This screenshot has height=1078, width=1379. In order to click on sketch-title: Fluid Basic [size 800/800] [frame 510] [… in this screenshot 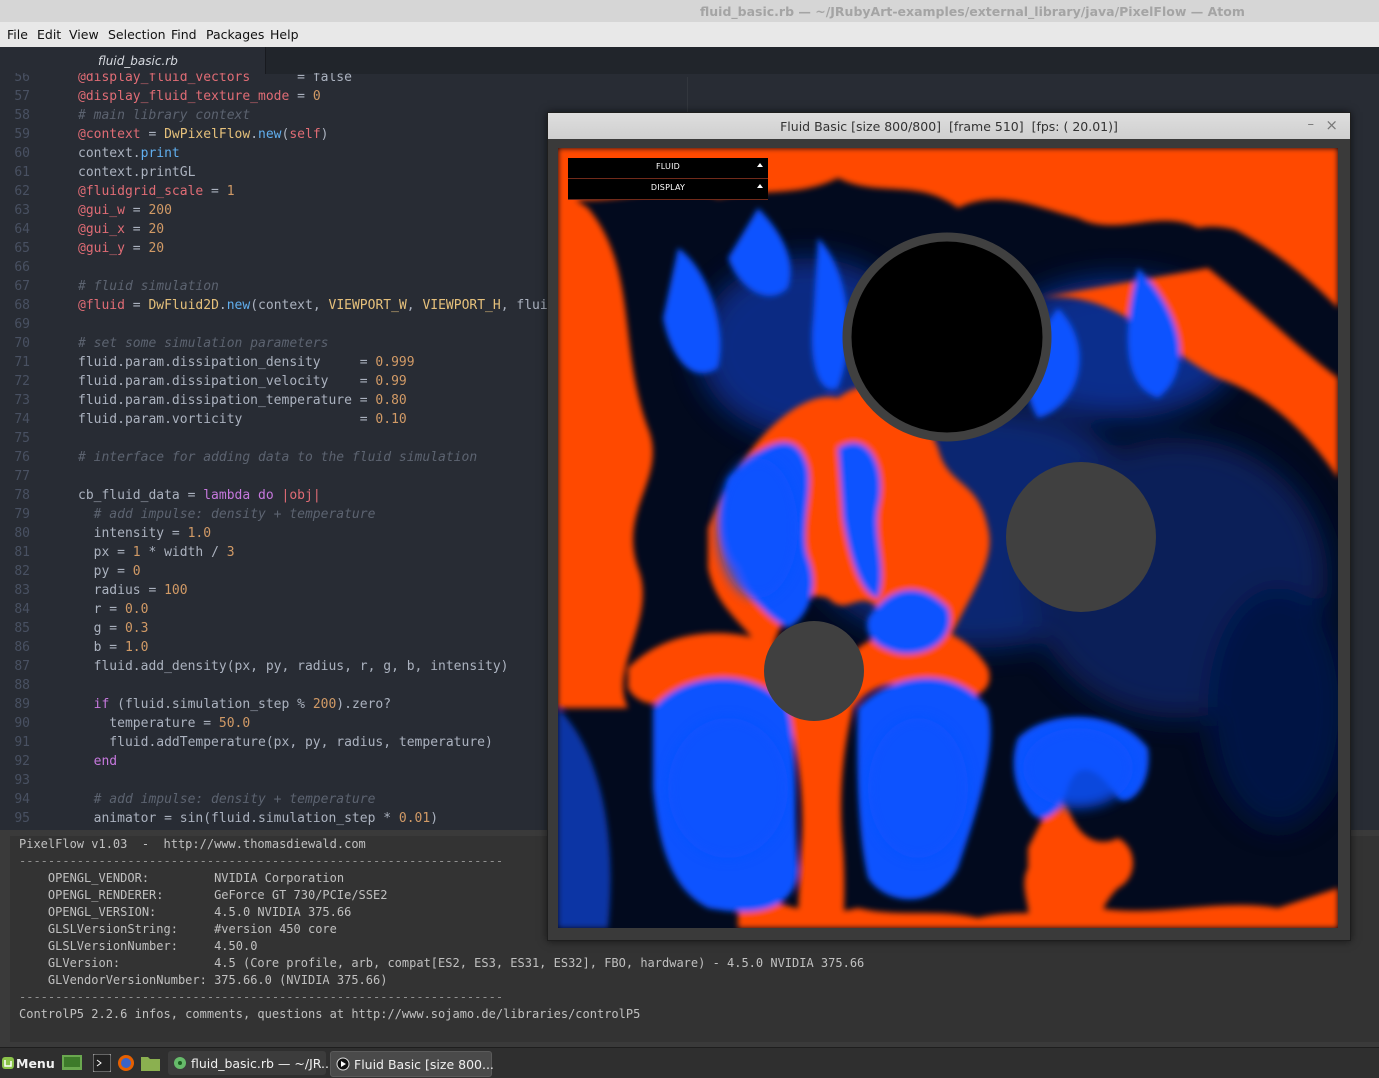, I will do `click(949, 126)`.